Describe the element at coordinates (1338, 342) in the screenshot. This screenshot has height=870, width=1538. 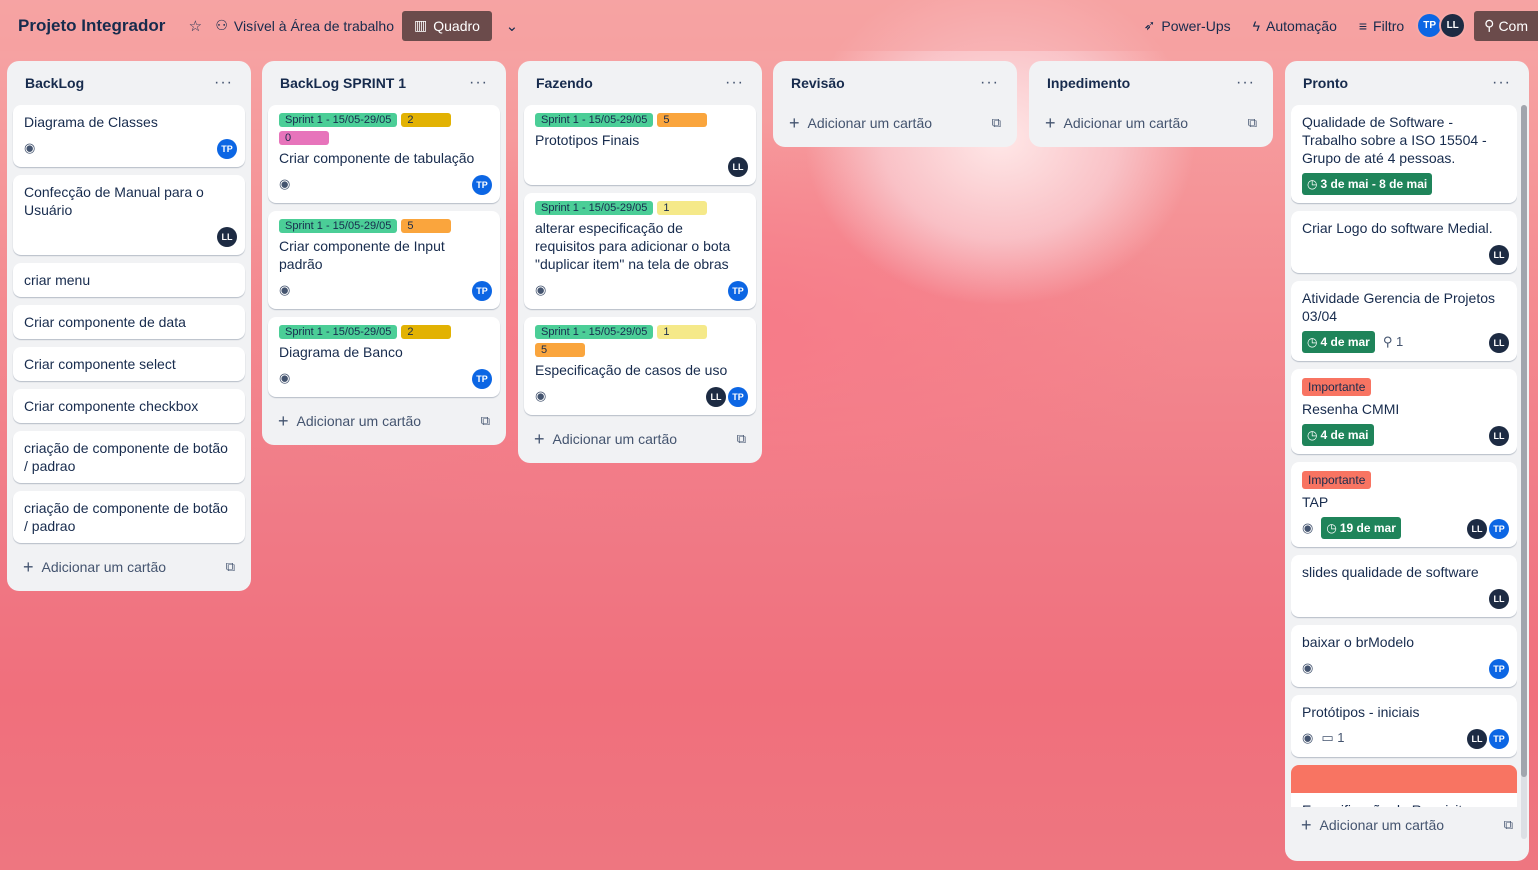
I see `due-date-badge: ◷ 4 de mar` at that location.